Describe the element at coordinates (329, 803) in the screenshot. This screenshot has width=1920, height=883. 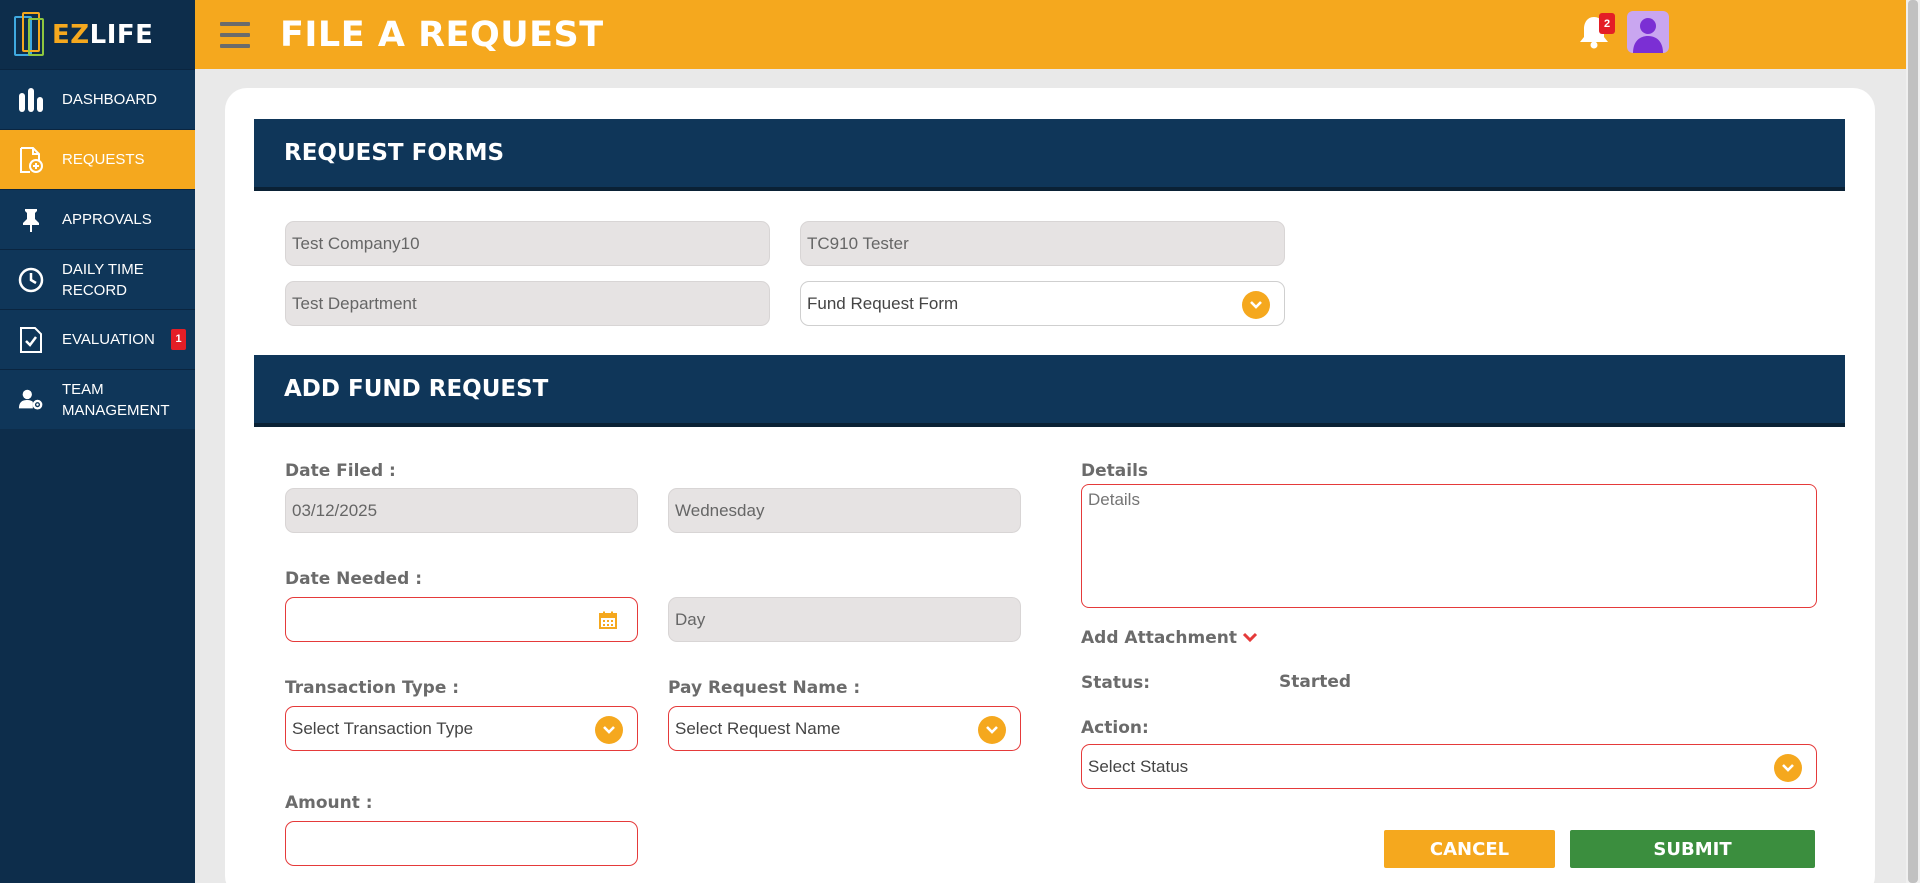
I see `amount-label: Amount :` at that location.